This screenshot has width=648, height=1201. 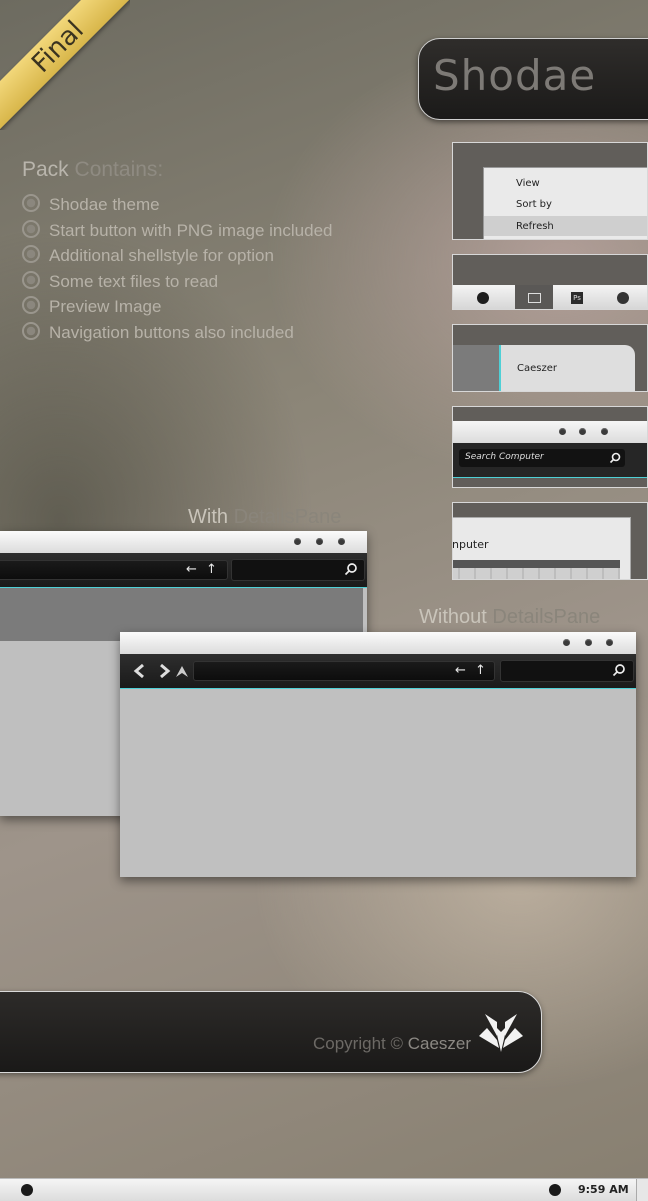 What do you see at coordinates (358, 1043) in the screenshot?
I see `copyright-label: Copyright ©` at bounding box center [358, 1043].